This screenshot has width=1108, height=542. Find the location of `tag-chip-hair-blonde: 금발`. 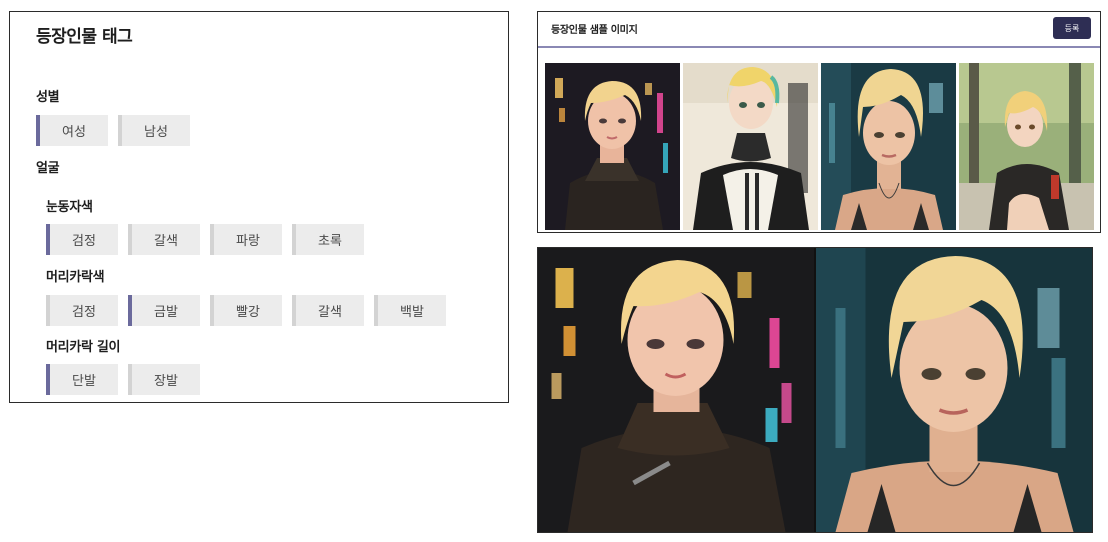

tag-chip-hair-blonde: 금발 is located at coordinates (164, 310).